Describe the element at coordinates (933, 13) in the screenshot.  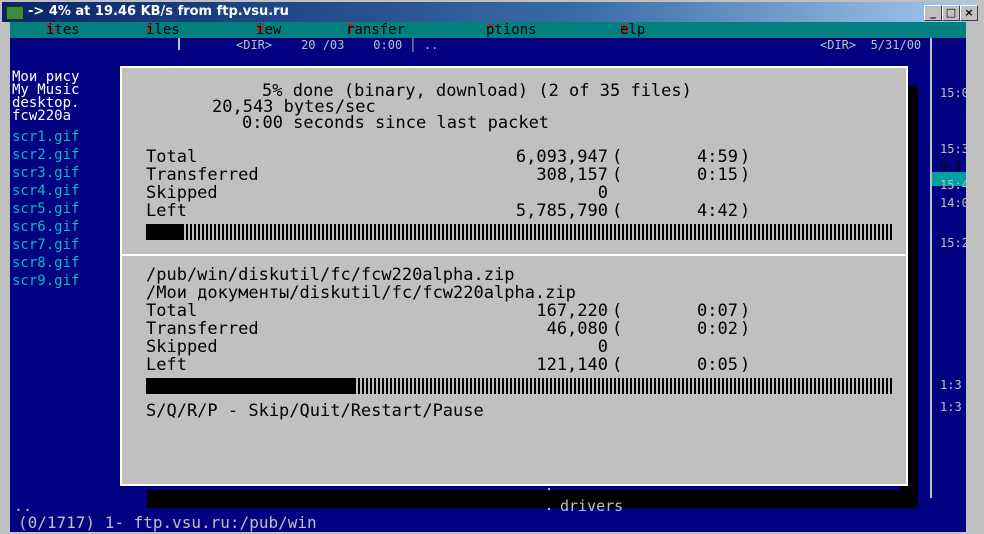
I see `minimize-button: _` at that location.